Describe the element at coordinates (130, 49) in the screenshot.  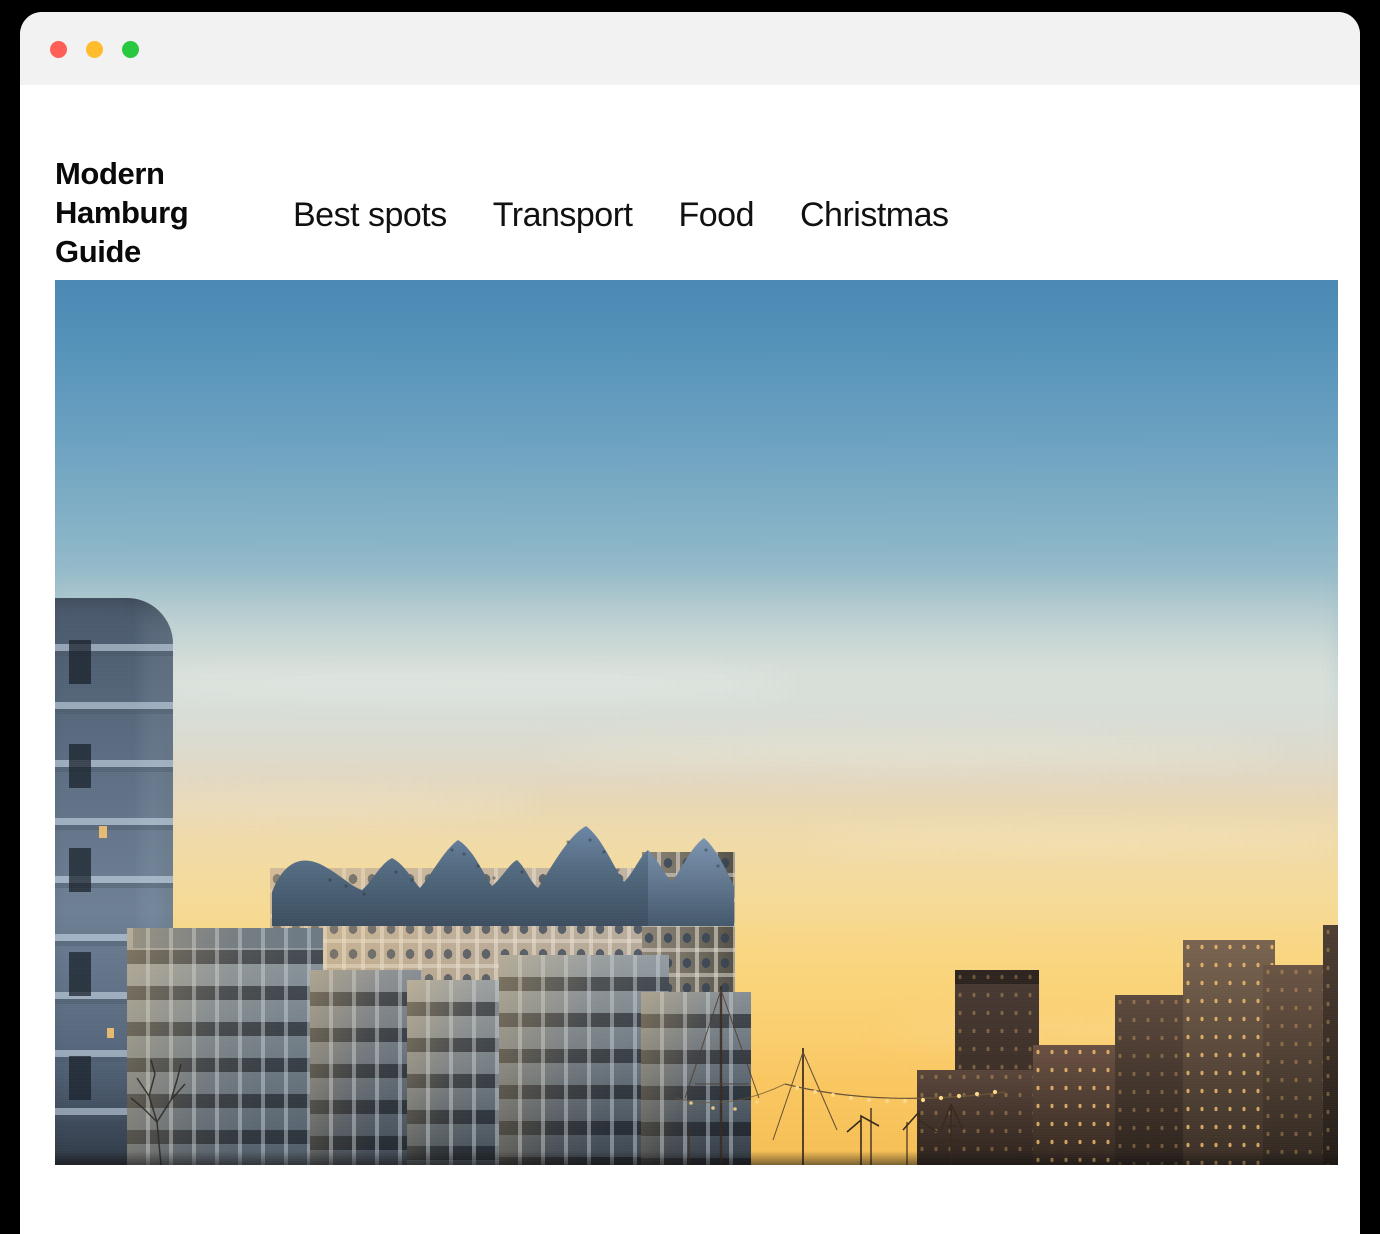
I see `maximize-window-icon` at that location.